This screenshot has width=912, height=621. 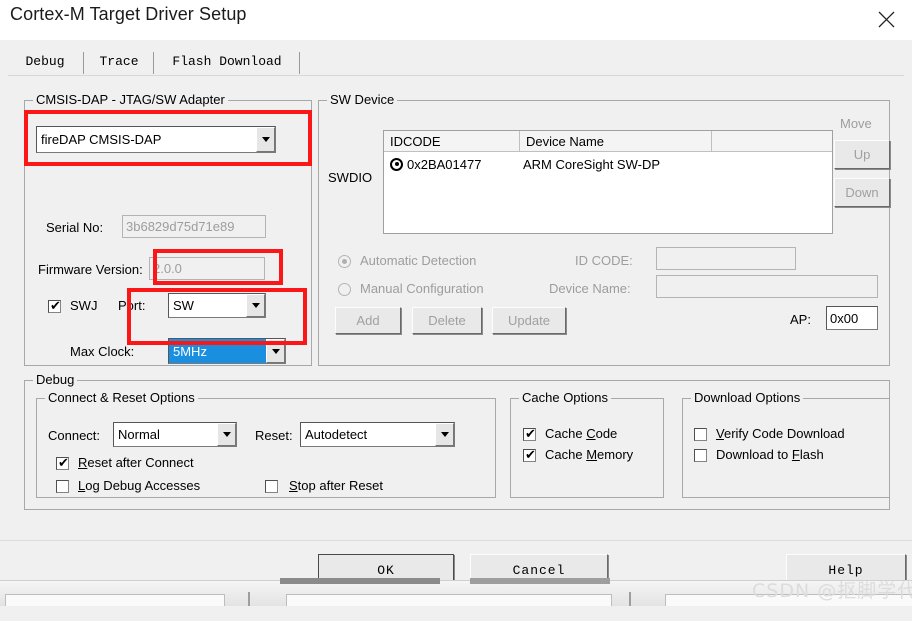 I want to click on column-header-device-name: Device Name, so click(x=616, y=141).